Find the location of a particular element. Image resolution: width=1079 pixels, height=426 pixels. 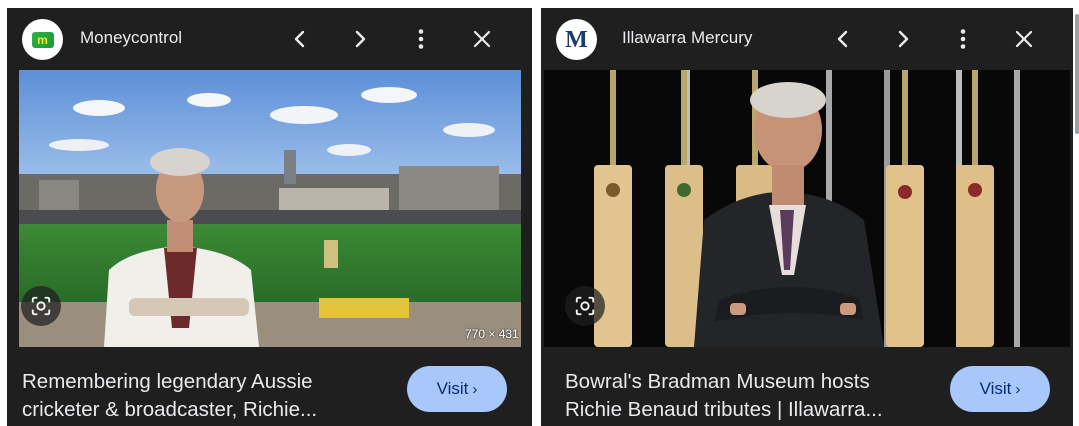

source-name: Illawarra Mercury is located at coordinates (687, 38).